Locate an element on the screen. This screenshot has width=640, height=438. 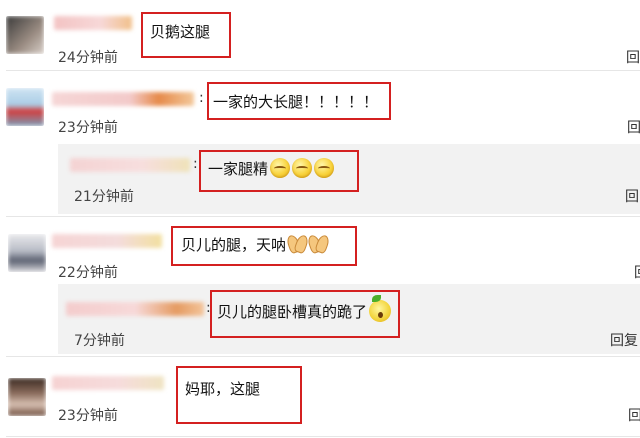
comment-time: 22分钟前 is located at coordinates (88, 273).